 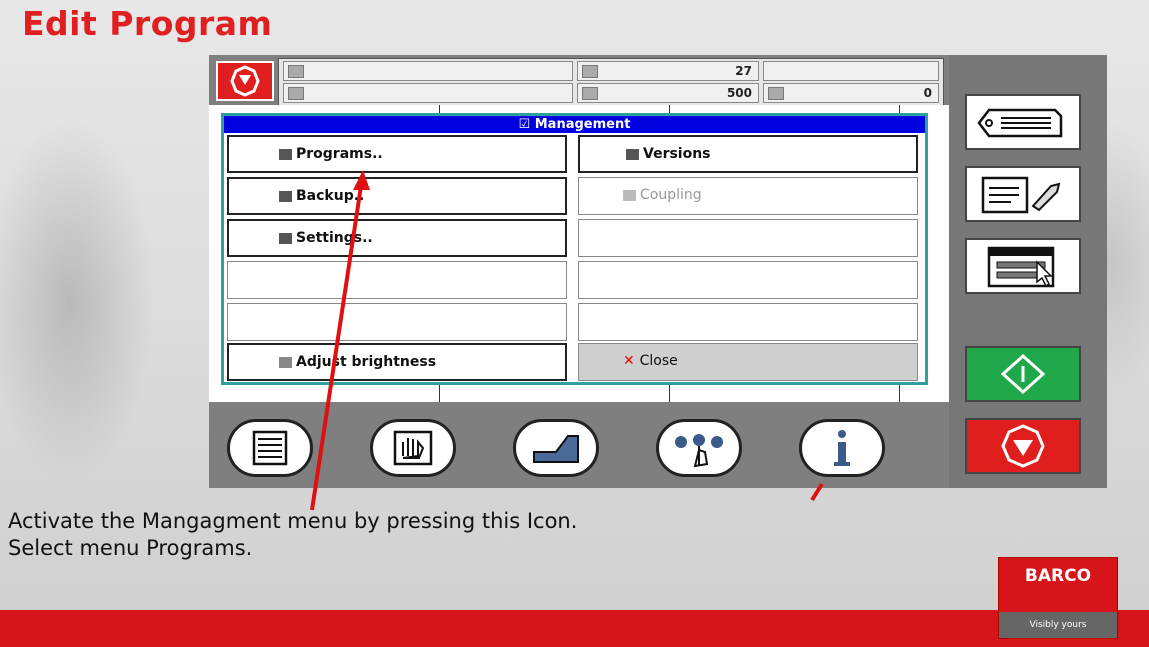 I want to click on caption-line-2: Select menu Programs., so click(x=130, y=548).